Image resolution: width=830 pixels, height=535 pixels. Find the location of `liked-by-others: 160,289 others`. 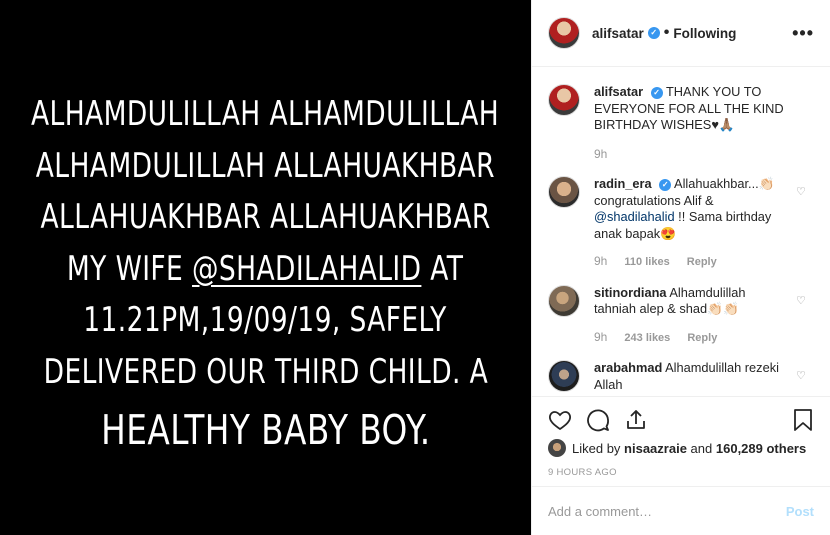

liked-by-others: 160,289 others is located at coordinates (761, 448).